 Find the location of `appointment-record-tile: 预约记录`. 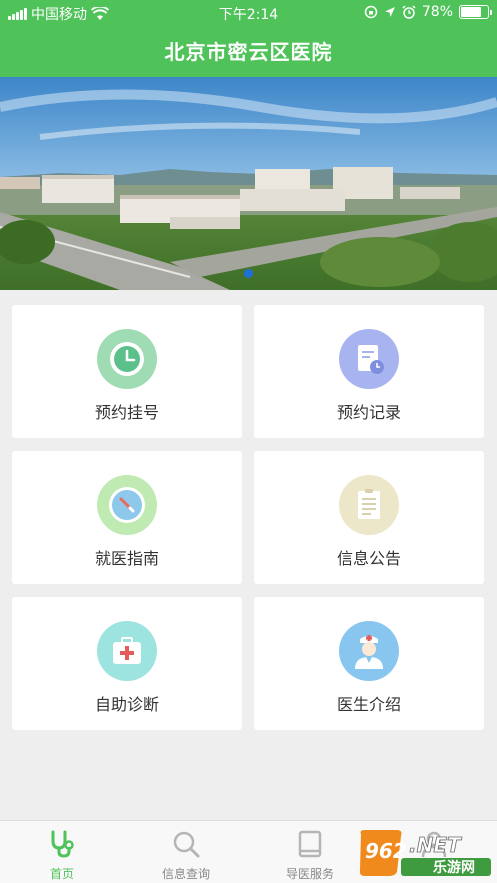

appointment-record-tile: 预约记录 is located at coordinates (369, 371).